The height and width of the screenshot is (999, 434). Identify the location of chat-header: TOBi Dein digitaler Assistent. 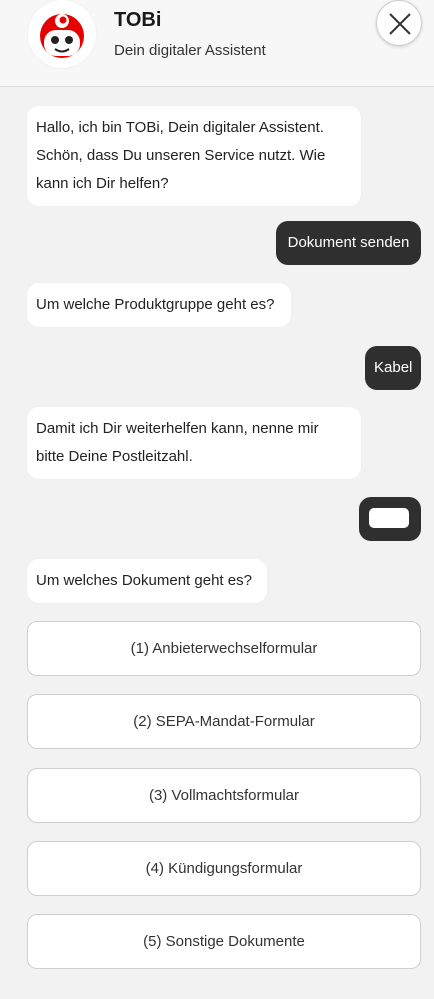
(217, 43).